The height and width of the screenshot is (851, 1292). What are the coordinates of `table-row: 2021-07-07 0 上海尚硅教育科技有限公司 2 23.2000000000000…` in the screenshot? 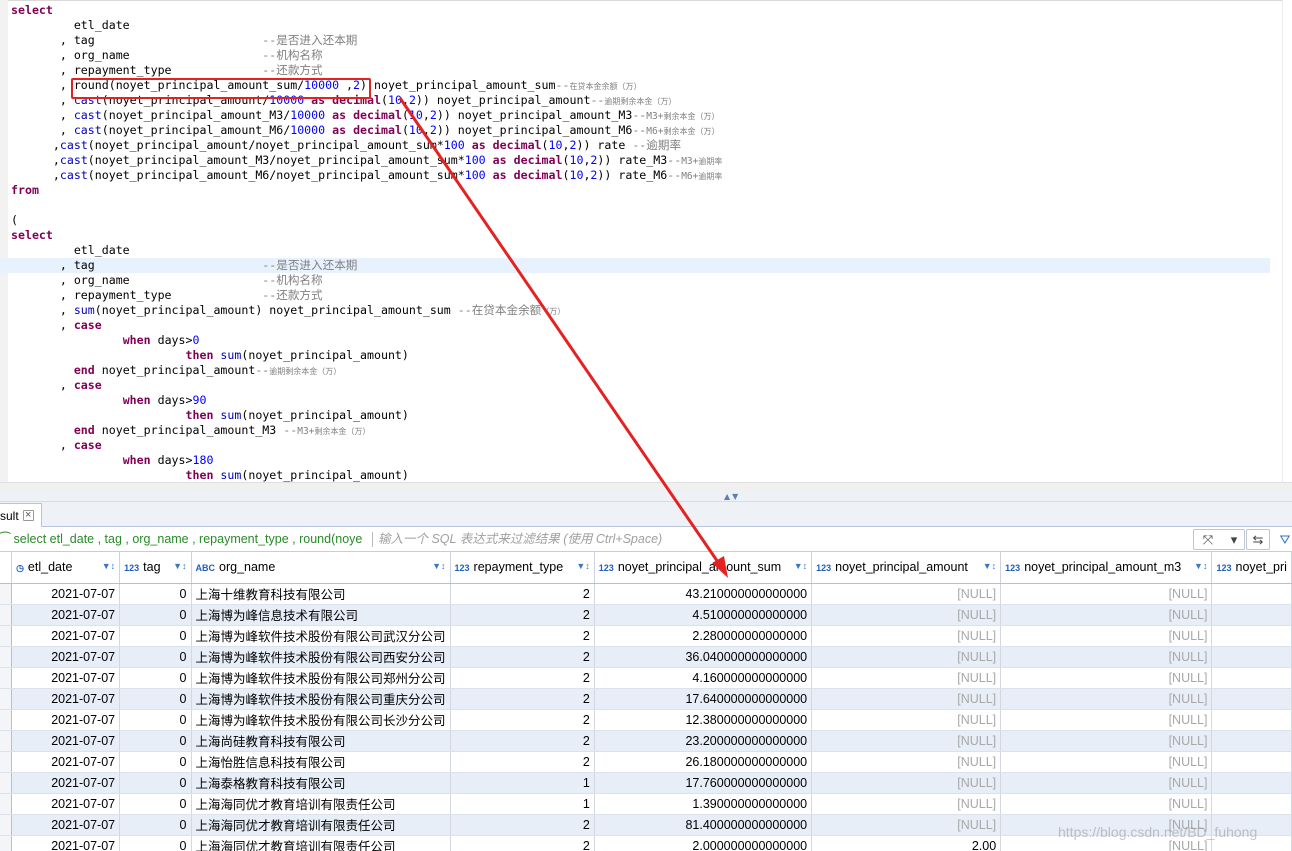 It's located at (646, 741).